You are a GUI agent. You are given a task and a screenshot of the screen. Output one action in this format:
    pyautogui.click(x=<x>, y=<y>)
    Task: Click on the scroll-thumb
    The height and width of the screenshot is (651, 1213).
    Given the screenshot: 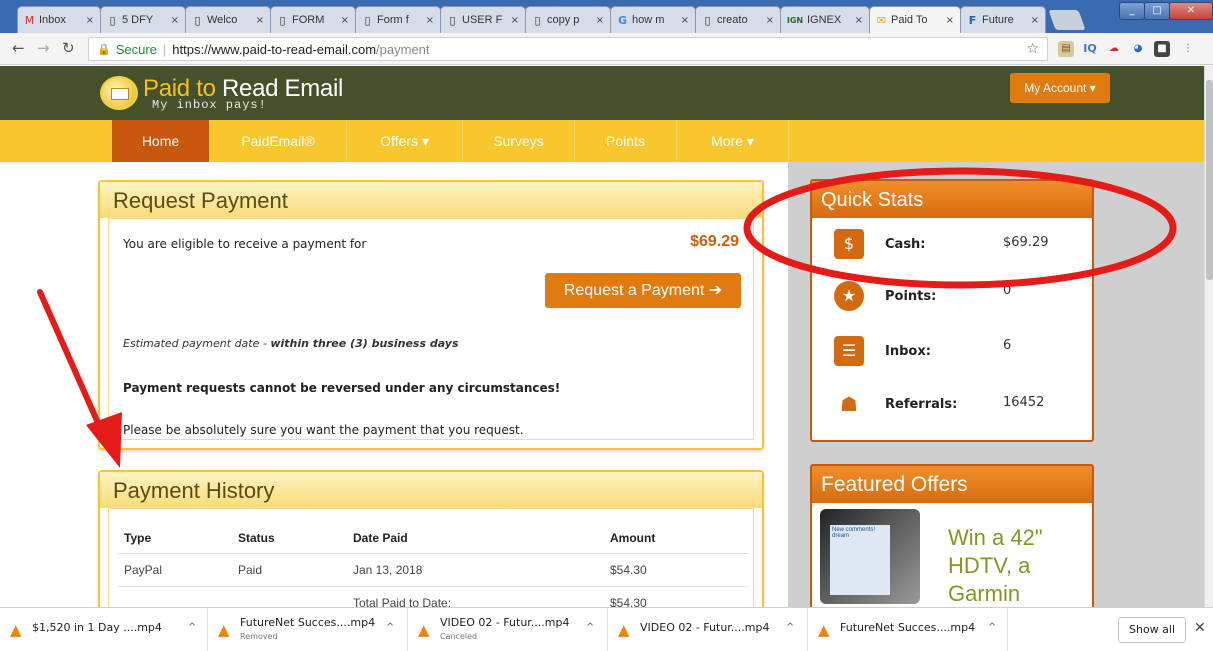 What is the action you would take?
    pyautogui.click(x=1209, y=180)
    